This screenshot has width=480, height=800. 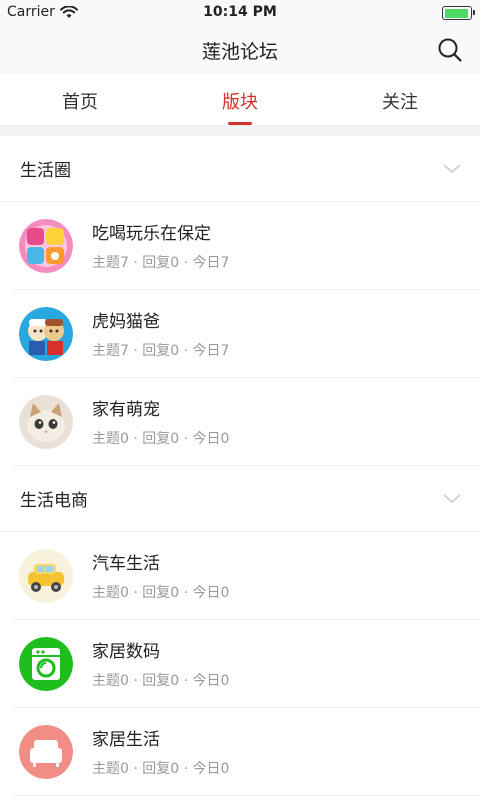 What do you see at coordinates (45, 171) in the screenshot?
I see `section-title: 生活圈` at bounding box center [45, 171].